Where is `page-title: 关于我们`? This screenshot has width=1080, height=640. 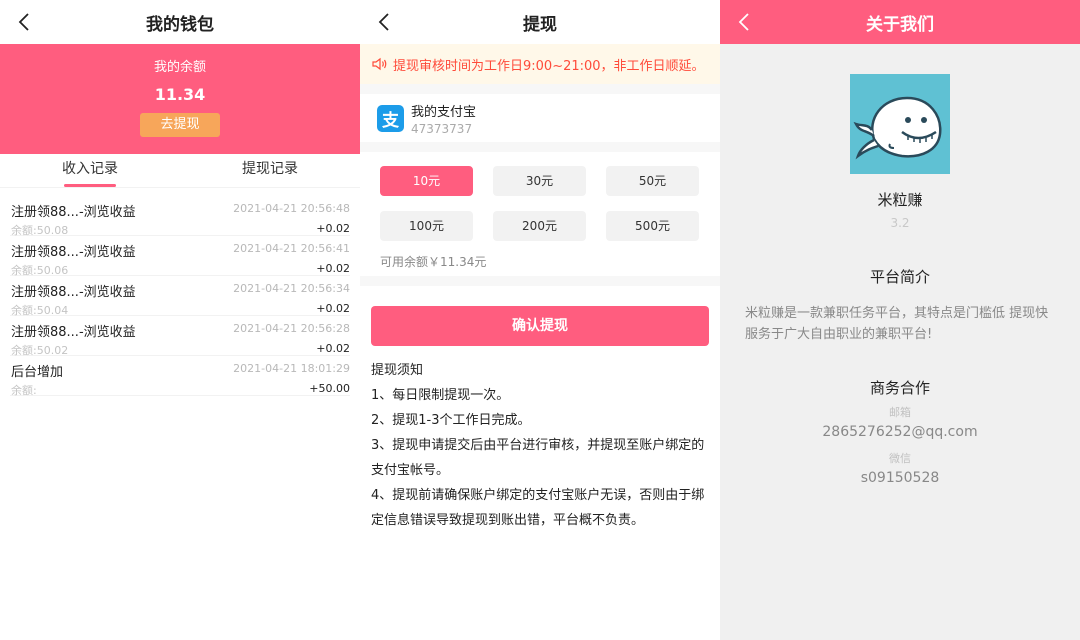 page-title: 关于我们 is located at coordinates (900, 24).